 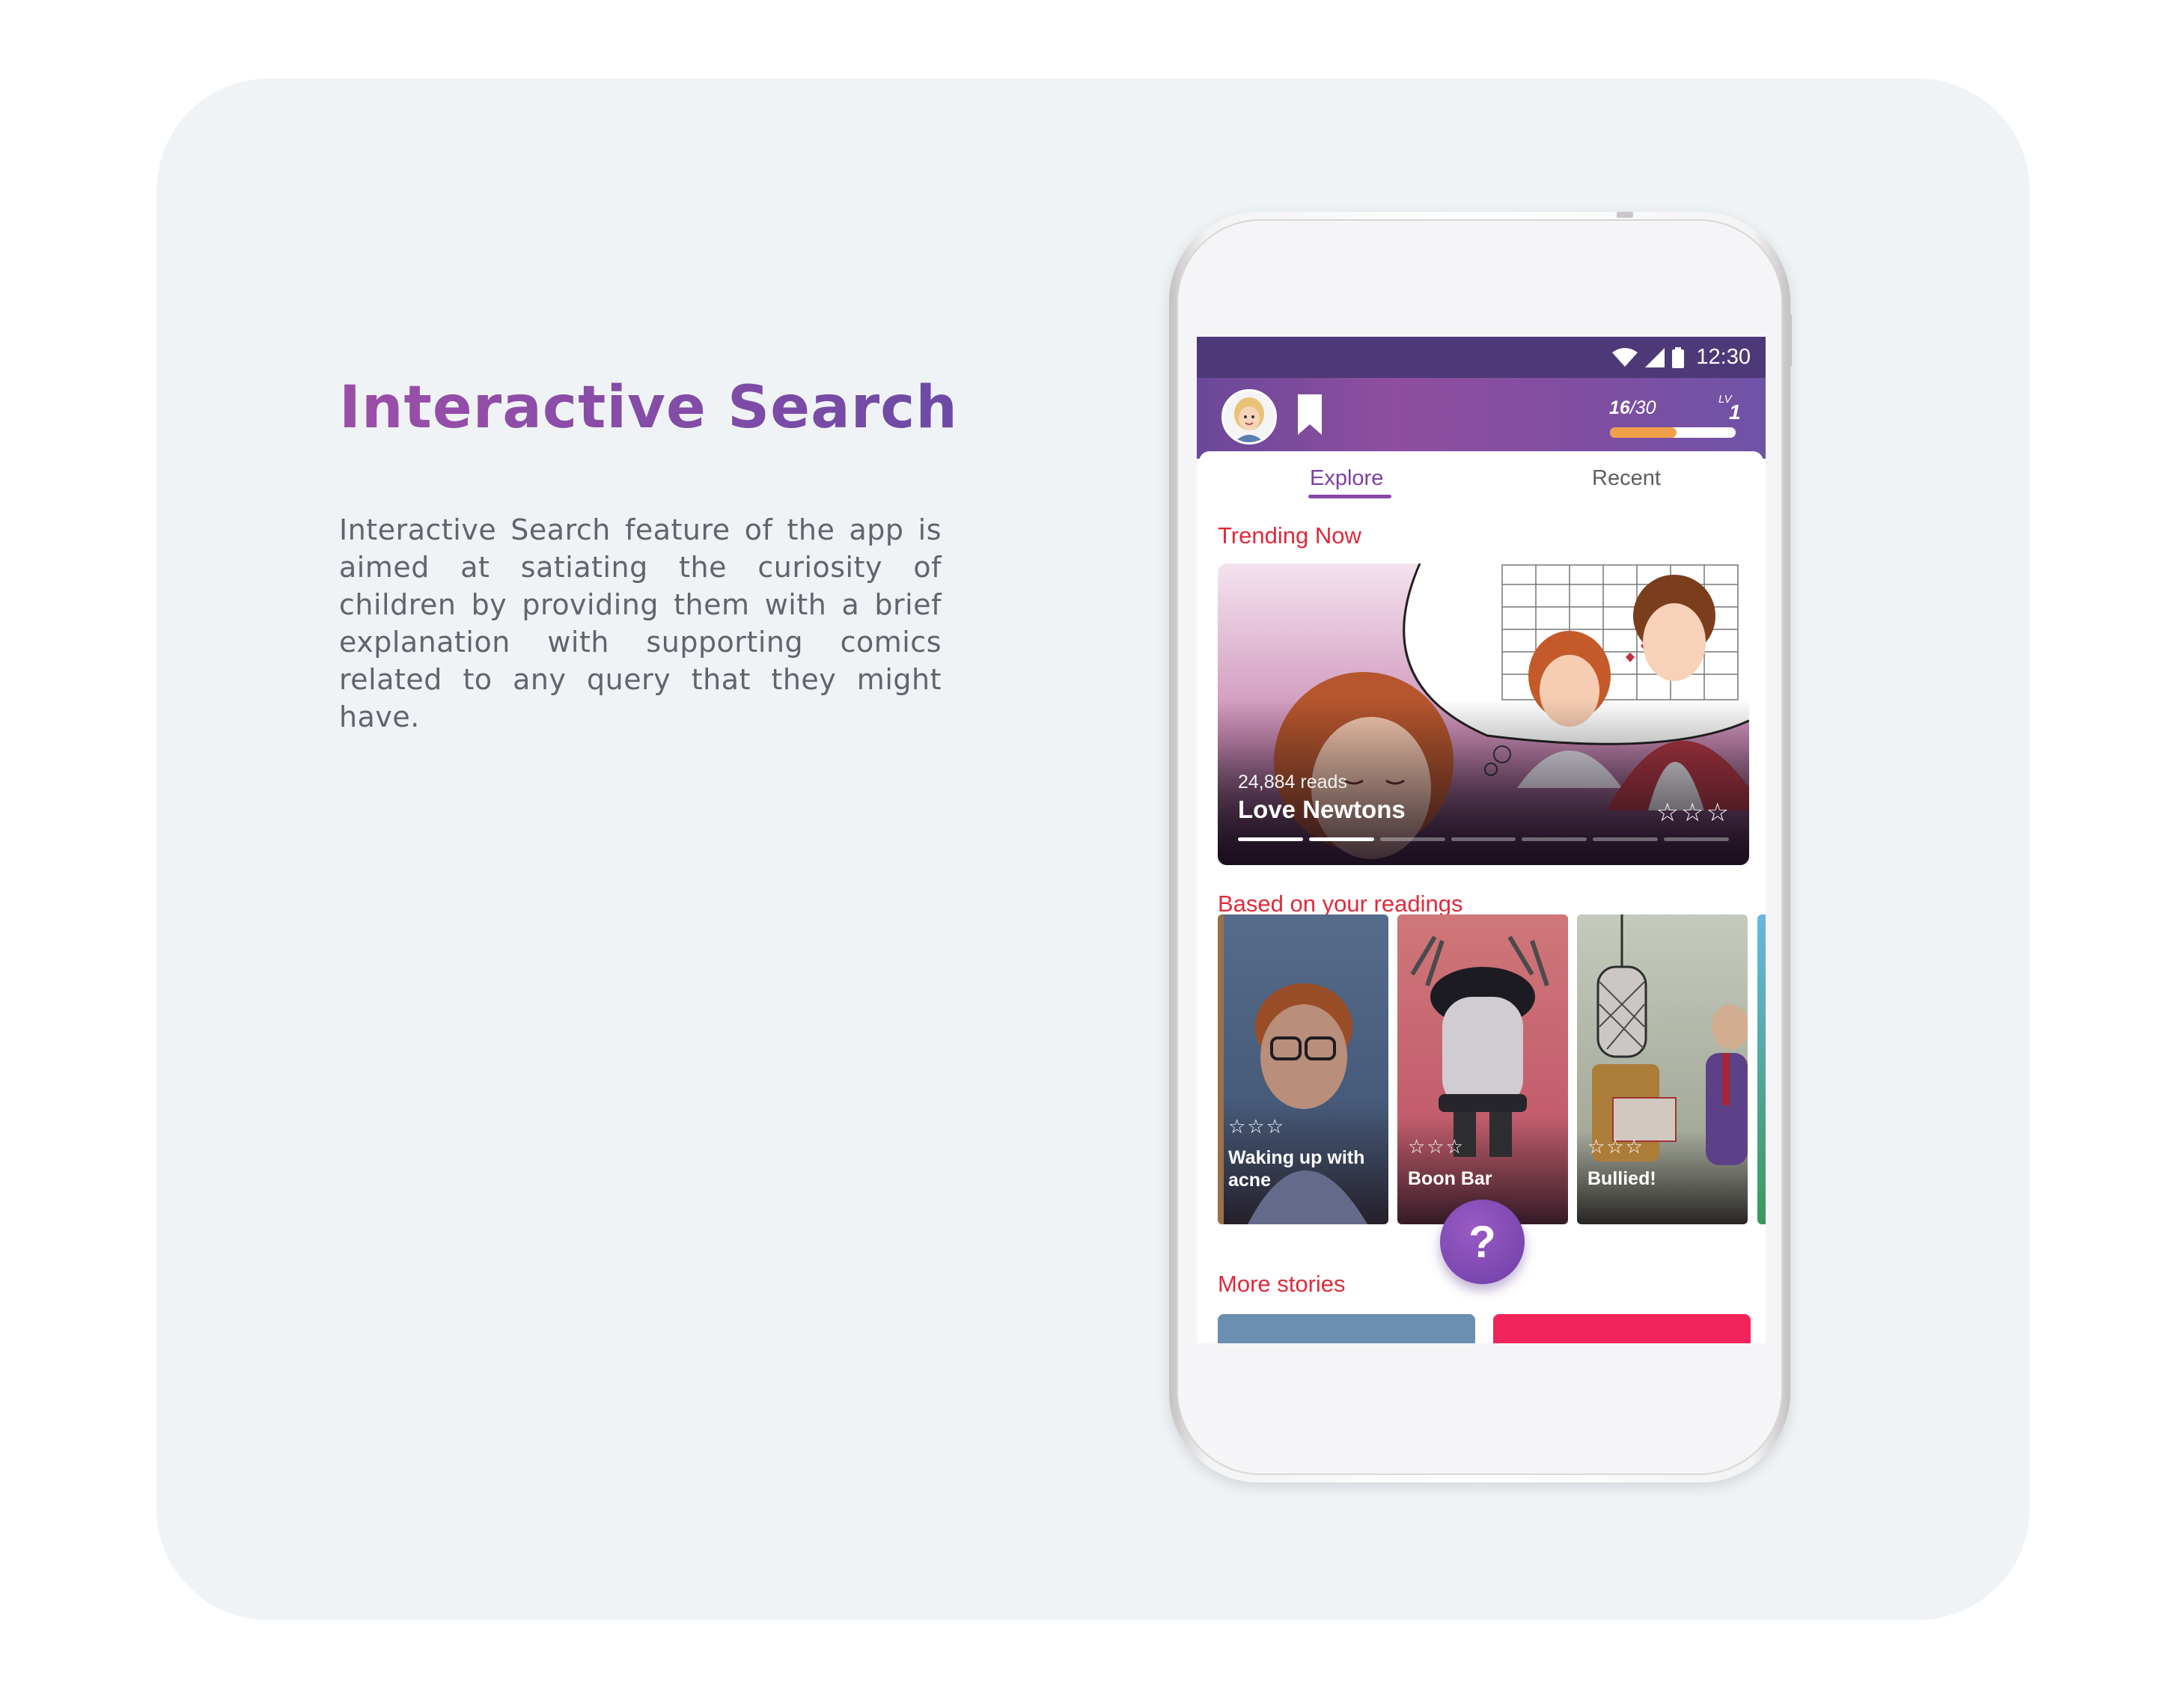 I want to click on phone-speaker, so click(x=1625, y=215).